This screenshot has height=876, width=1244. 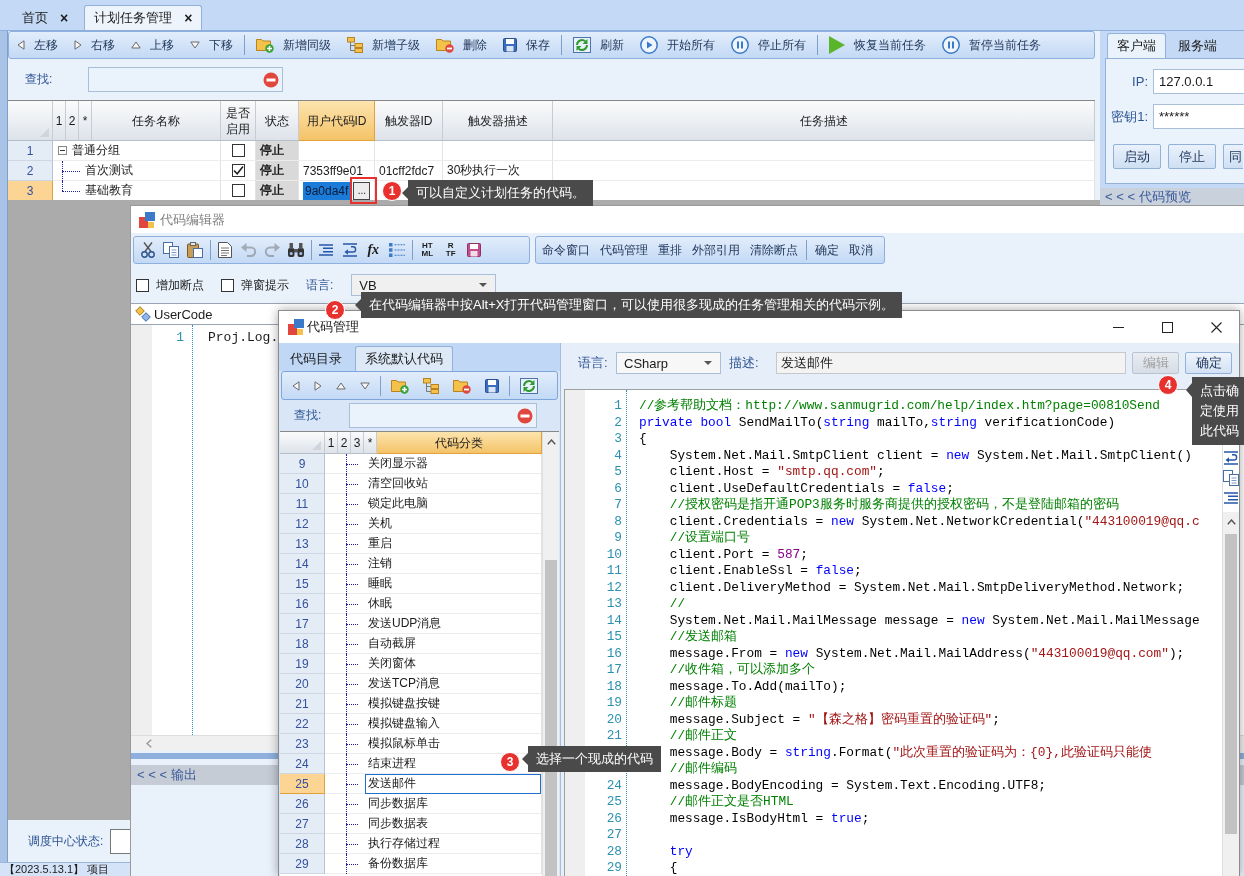 I want to click on toolbar-button: 命令窗口, so click(x=566, y=250).